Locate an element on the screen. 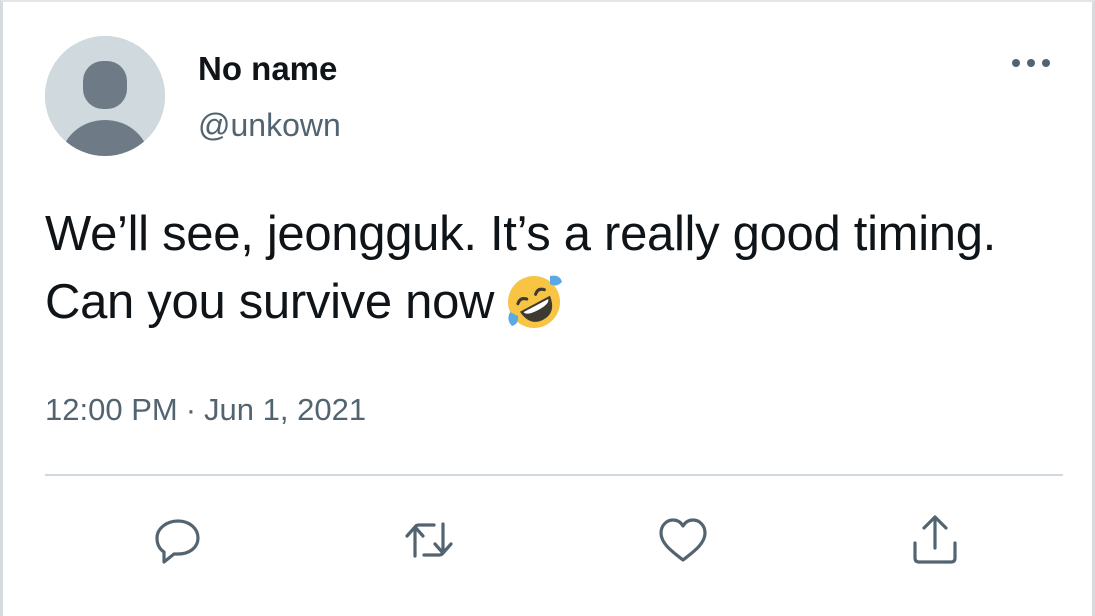 Image resolution: width=1095 pixels, height=616 pixels. share-icon is located at coordinates (935, 539).